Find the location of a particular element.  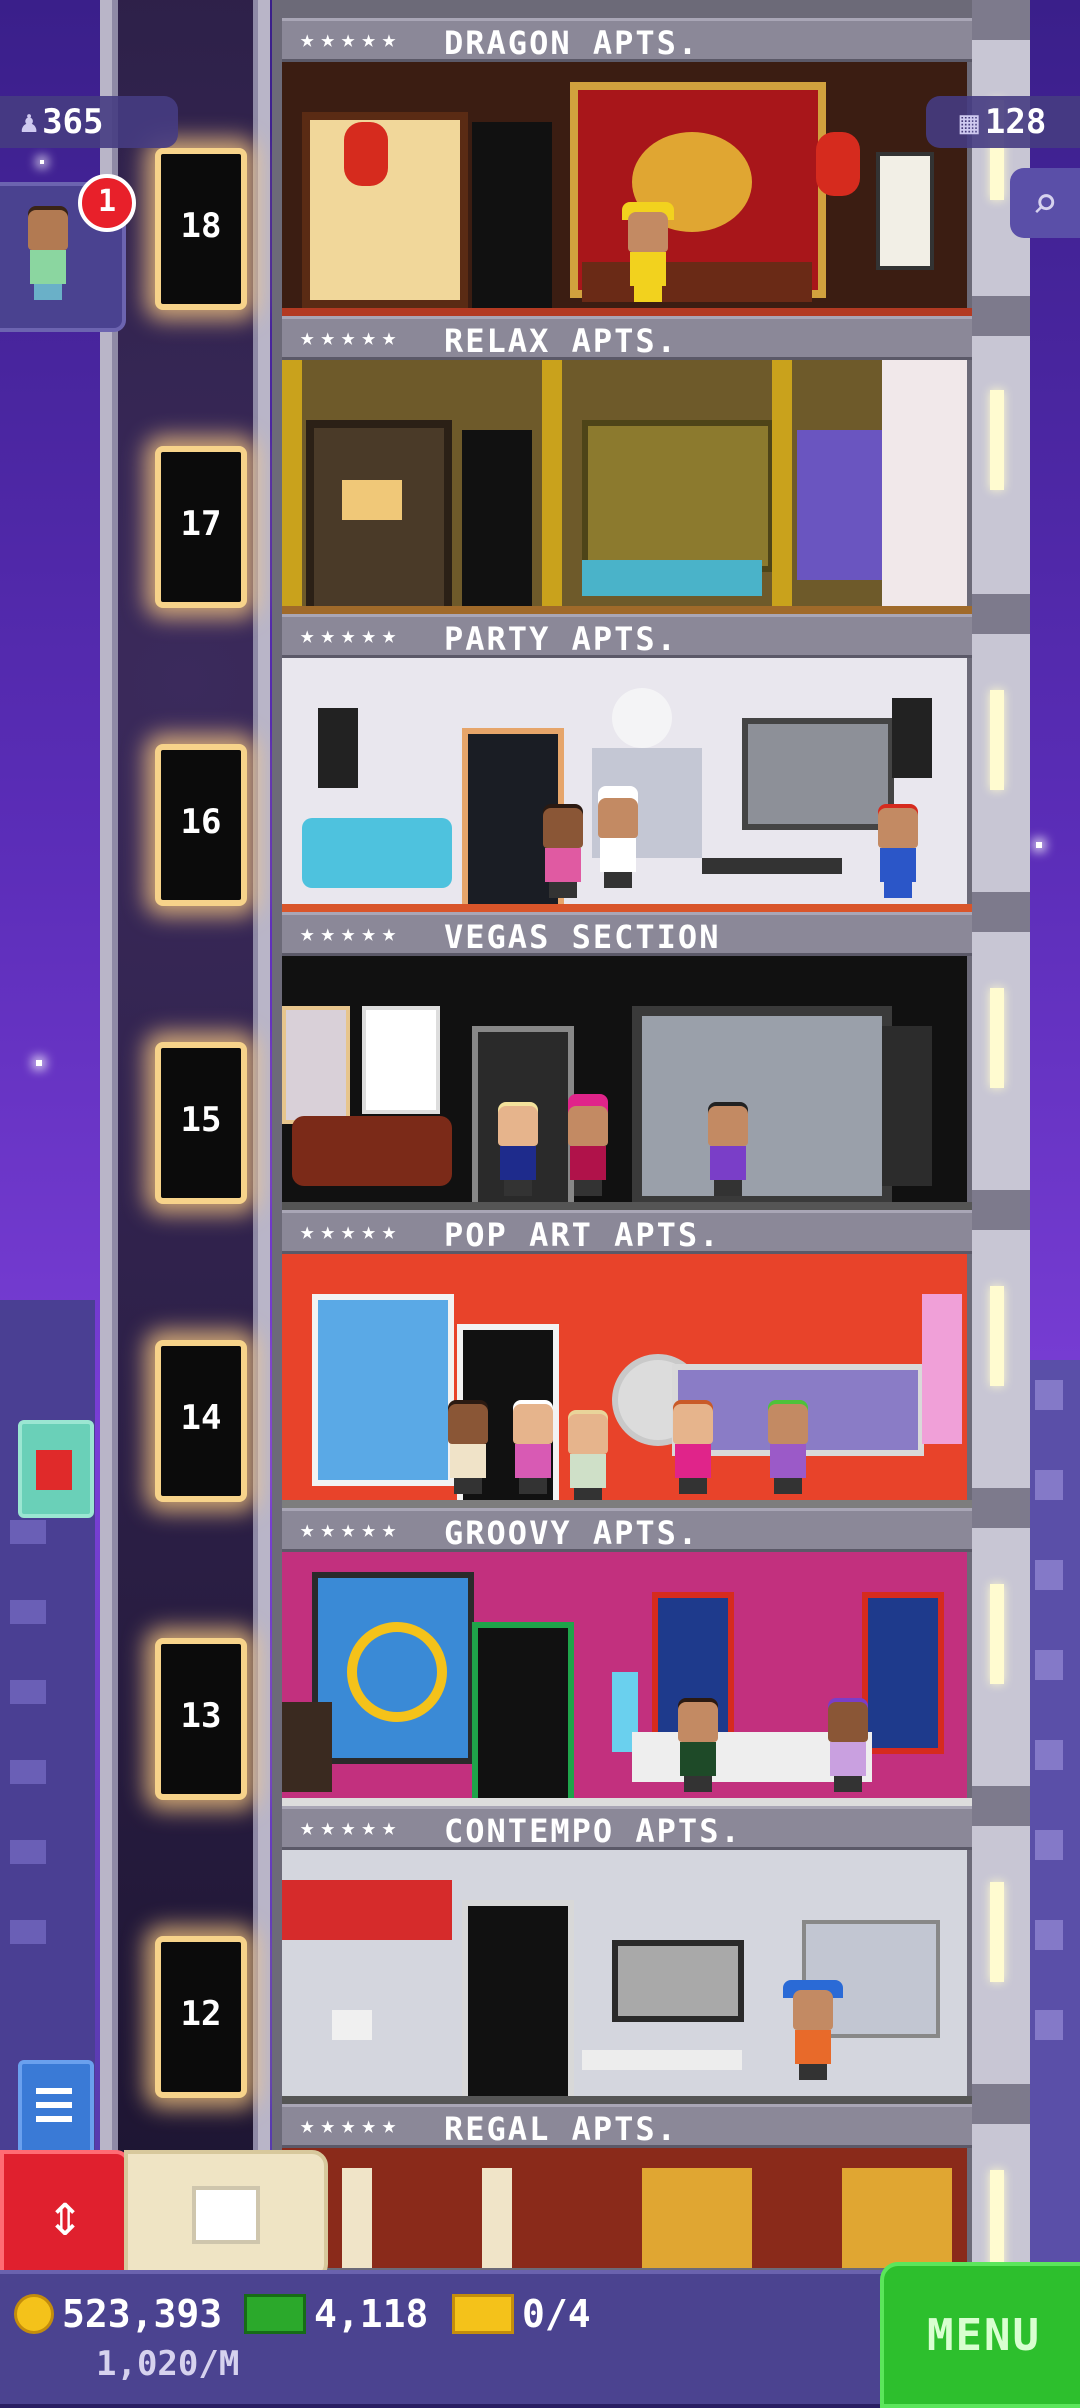

side-card-food is located at coordinates (56, 1469).